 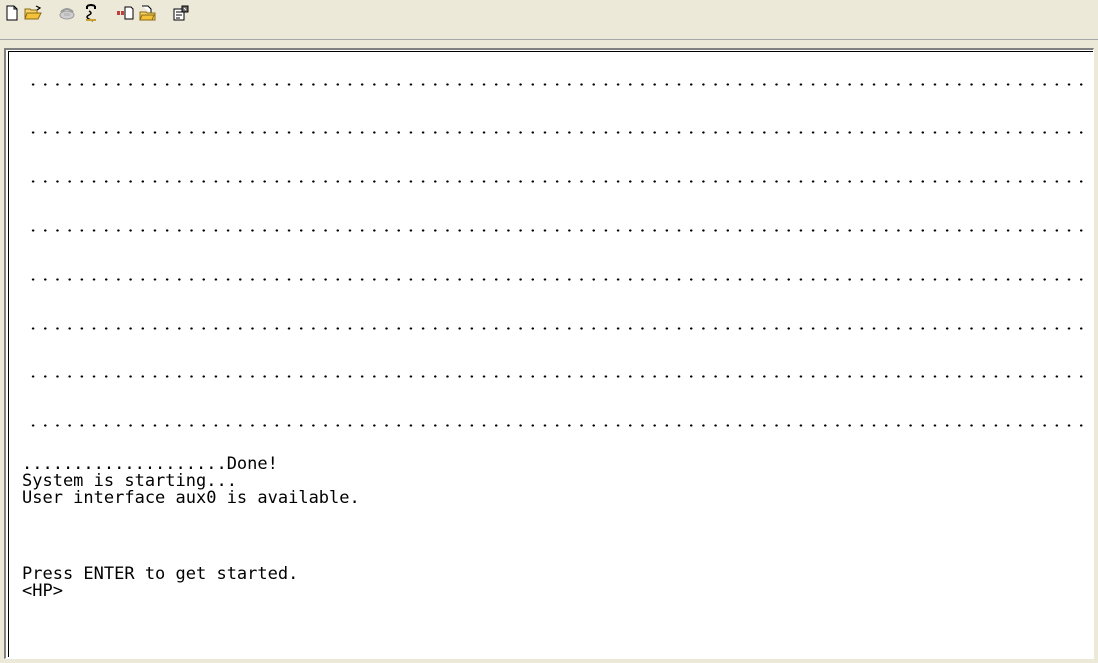 What do you see at coordinates (549, 20) in the screenshot?
I see `toolbar` at bounding box center [549, 20].